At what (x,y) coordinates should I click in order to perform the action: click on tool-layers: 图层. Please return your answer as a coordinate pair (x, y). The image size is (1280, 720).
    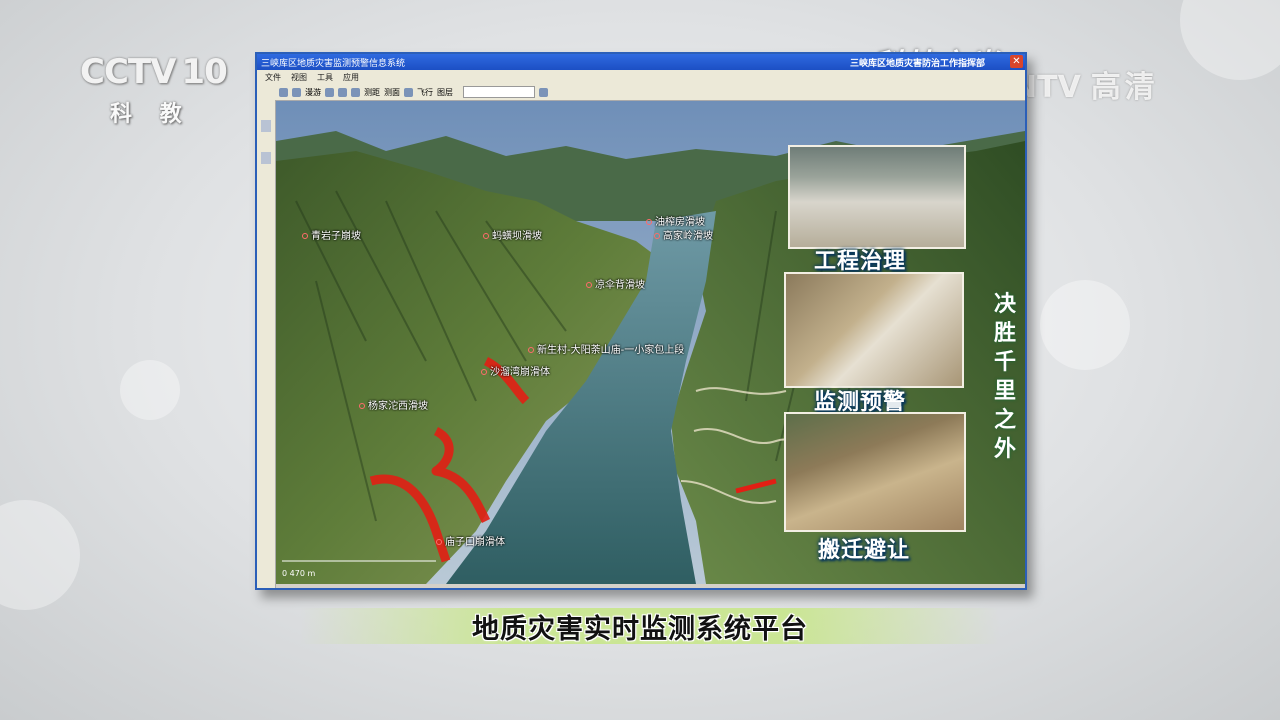
    Looking at the image, I should click on (445, 92).